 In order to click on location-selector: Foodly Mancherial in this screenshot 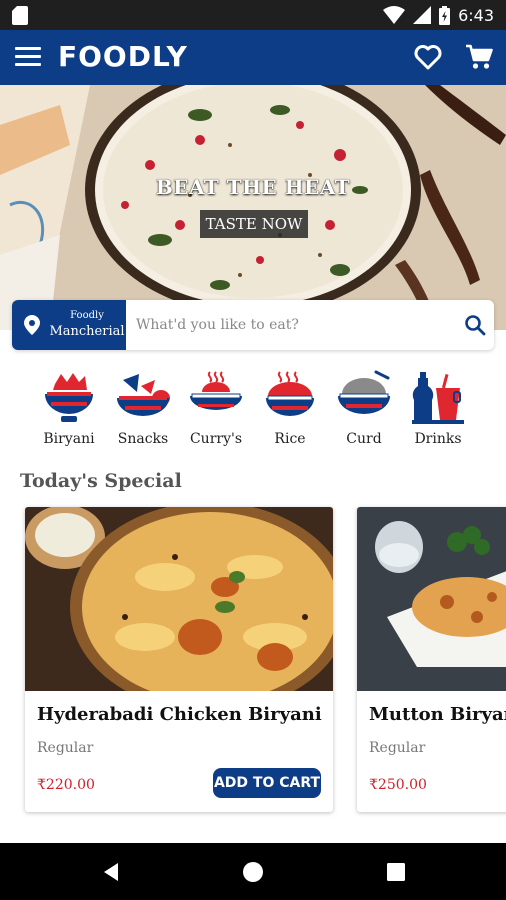, I will do `click(69, 325)`.